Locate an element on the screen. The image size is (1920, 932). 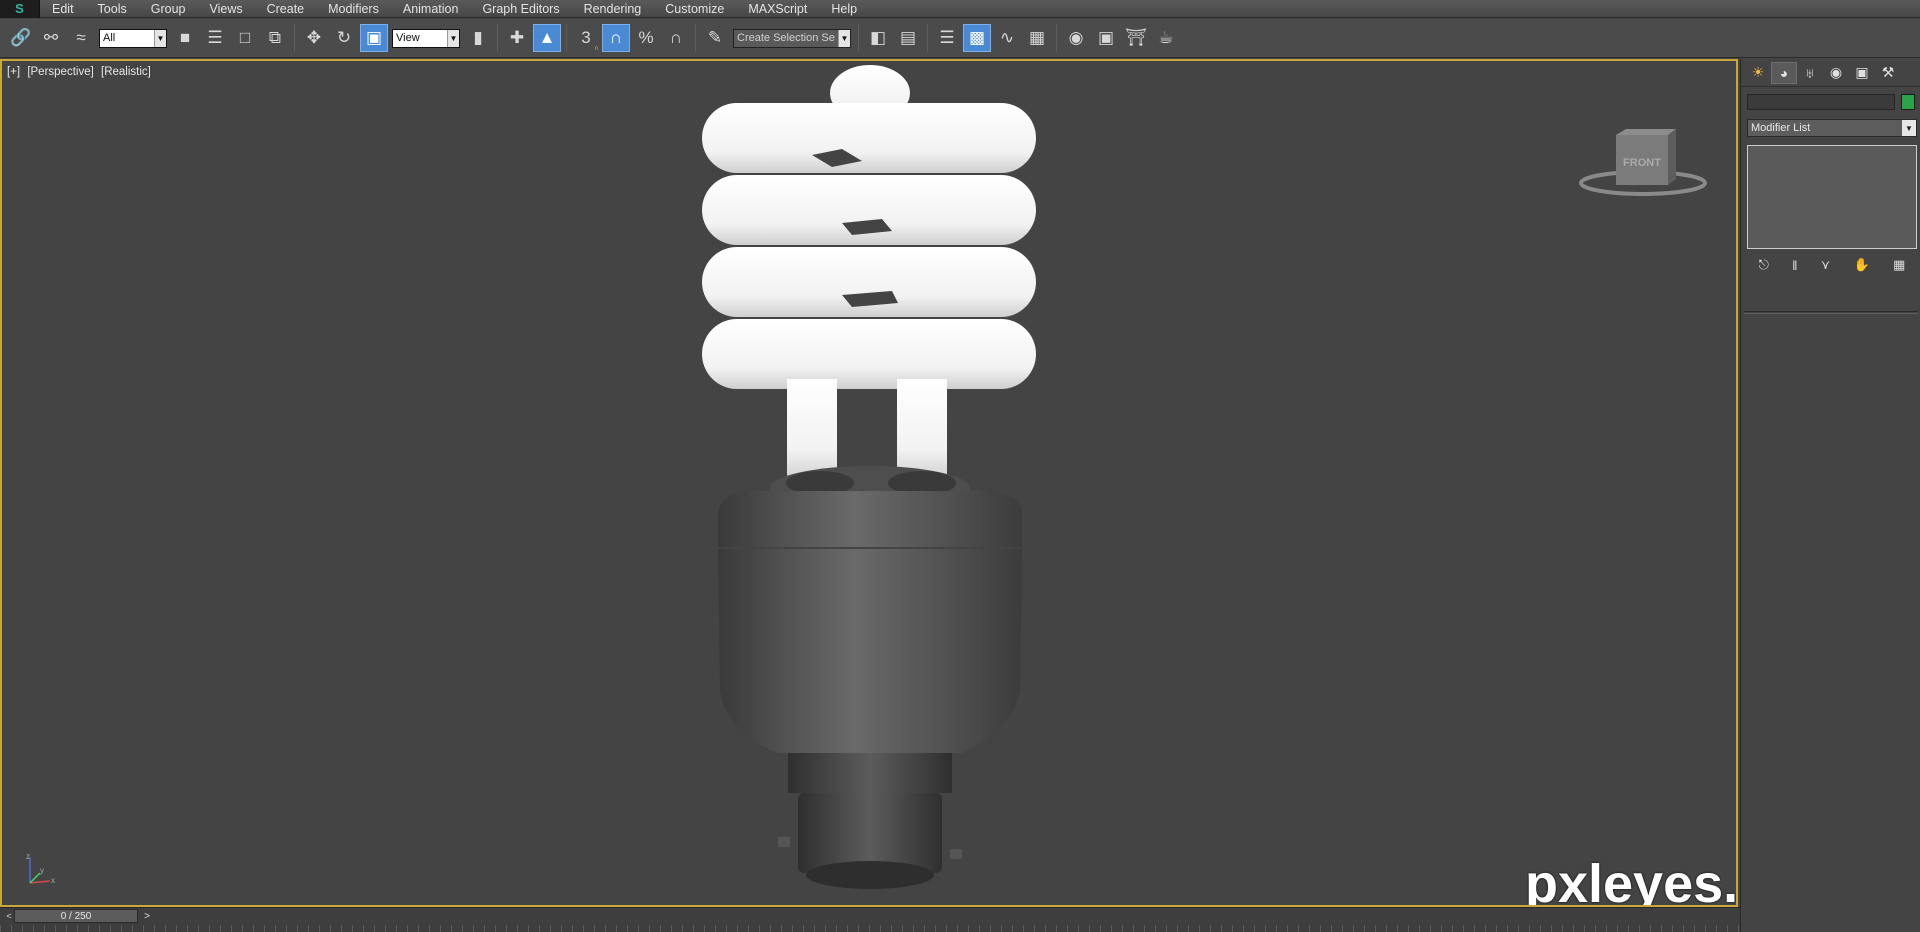
time-slider-prev-arrow: < is located at coordinates (9, 916).